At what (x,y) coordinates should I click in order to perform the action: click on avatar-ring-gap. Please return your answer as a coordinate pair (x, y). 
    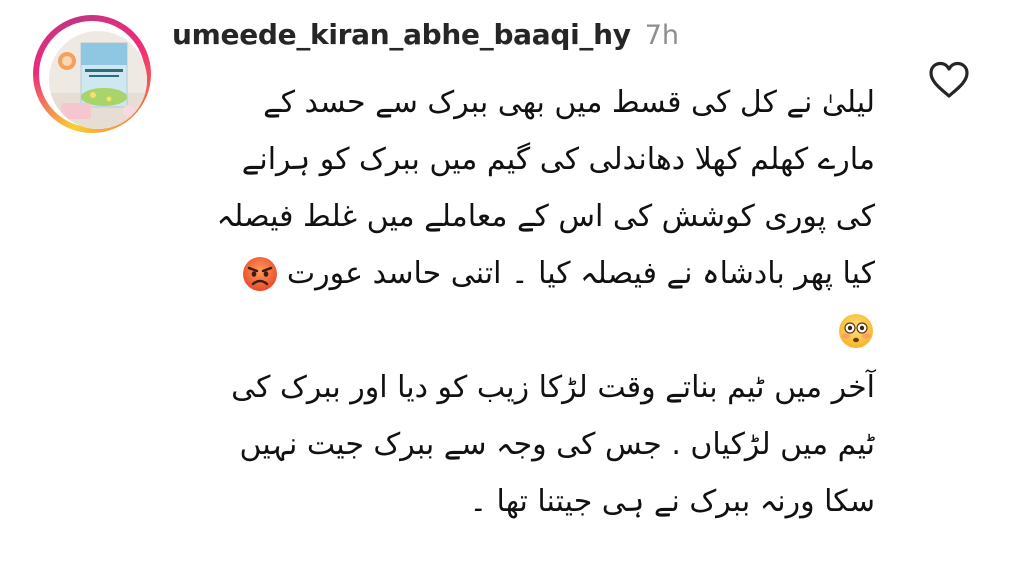
    Looking at the image, I should click on (93, 75).